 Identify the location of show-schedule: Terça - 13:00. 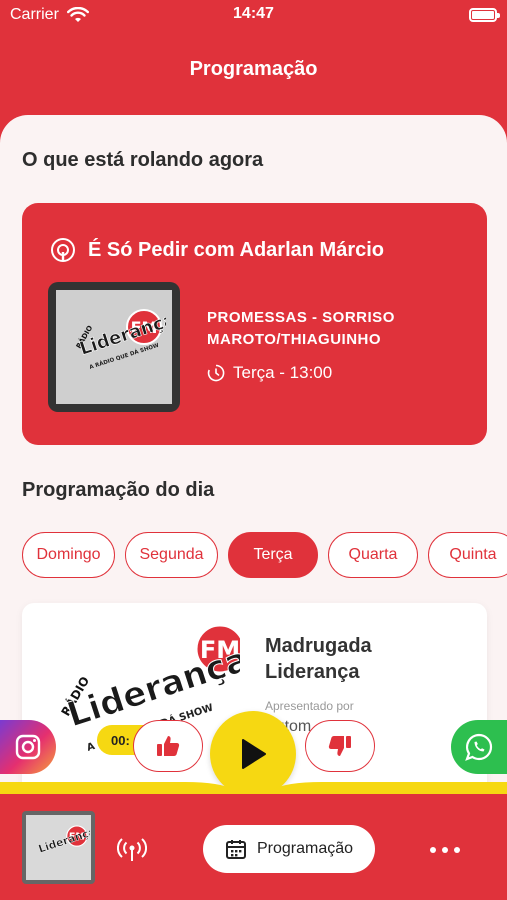
(269, 373).